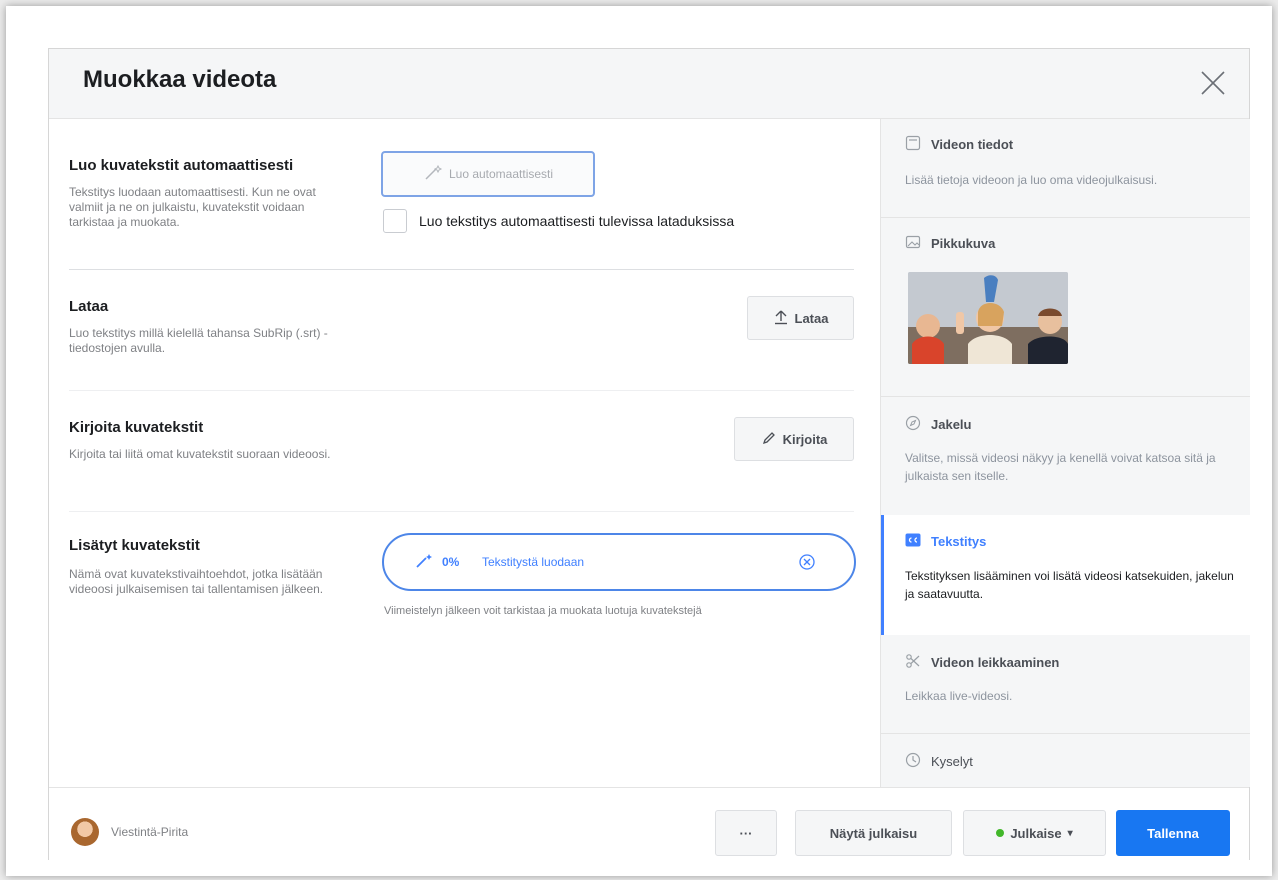 This screenshot has height=880, width=1278. I want to click on cancel-icon, so click(807, 564).